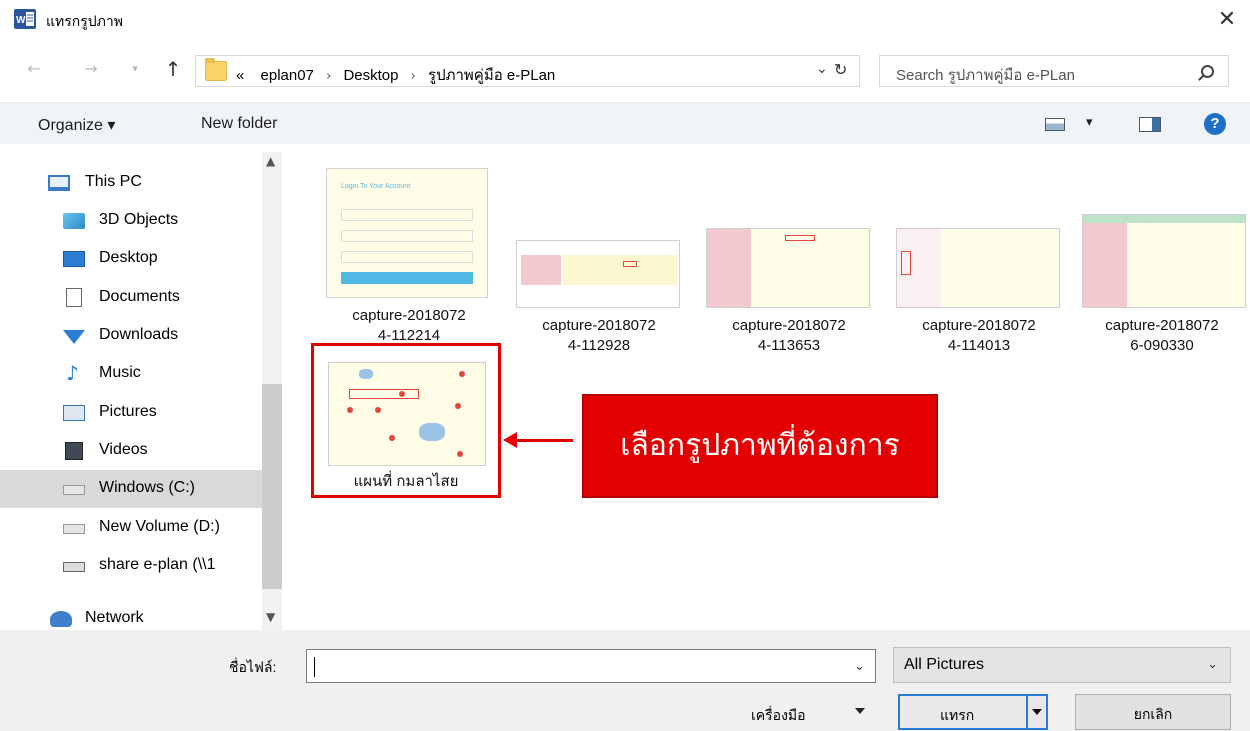  What do you see at coordinates (1089, 122) in the screenshot?
I see `view-options-dropdown-icon: ▾` at bounding box center [1089, 122].